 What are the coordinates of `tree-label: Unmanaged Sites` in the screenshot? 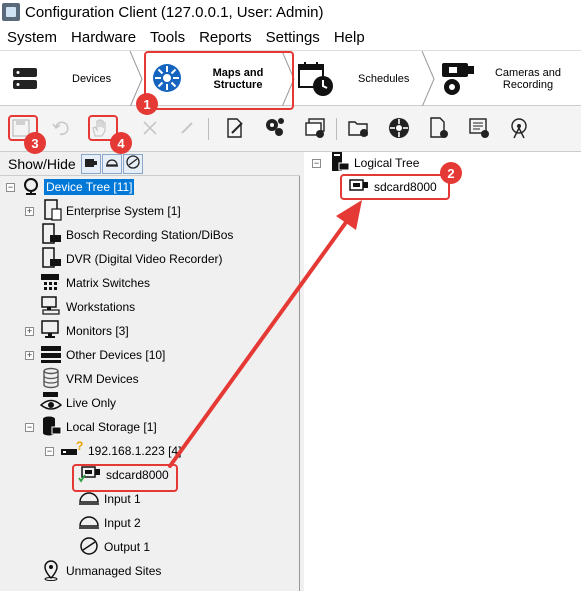 It's located at (114, 571).